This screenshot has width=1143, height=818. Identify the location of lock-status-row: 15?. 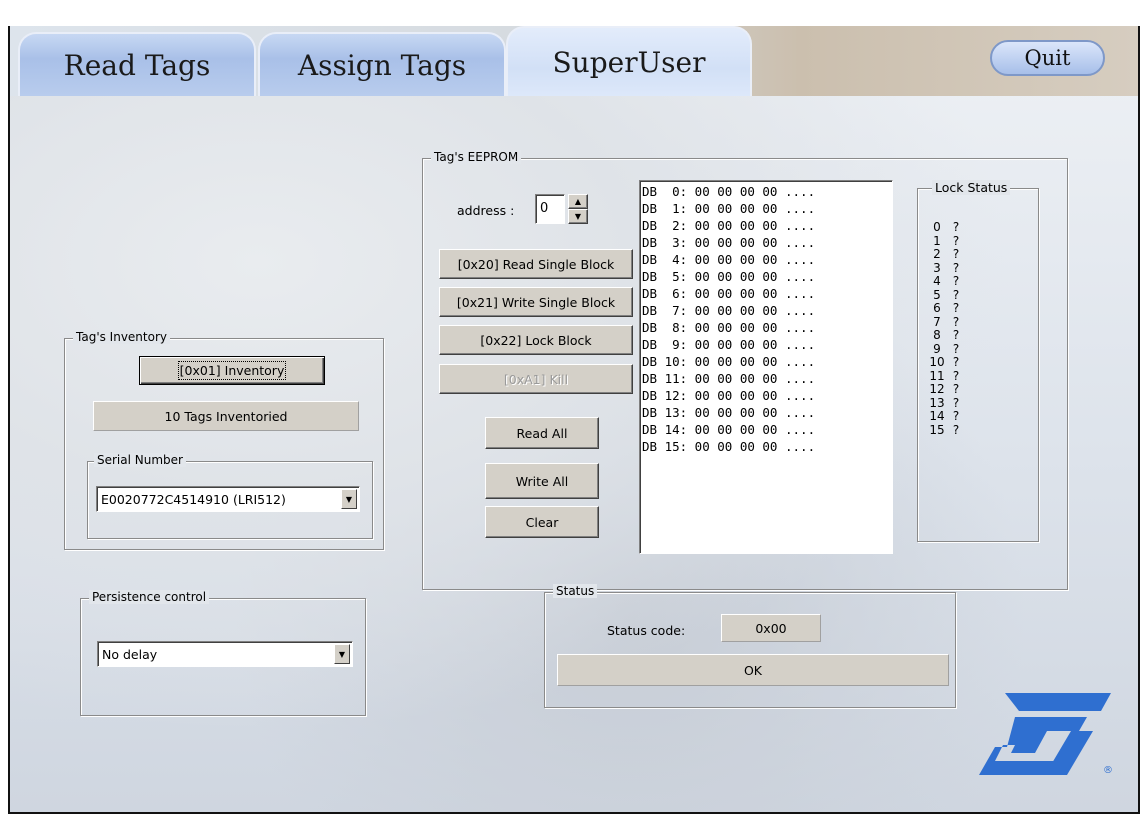
(945, 430).